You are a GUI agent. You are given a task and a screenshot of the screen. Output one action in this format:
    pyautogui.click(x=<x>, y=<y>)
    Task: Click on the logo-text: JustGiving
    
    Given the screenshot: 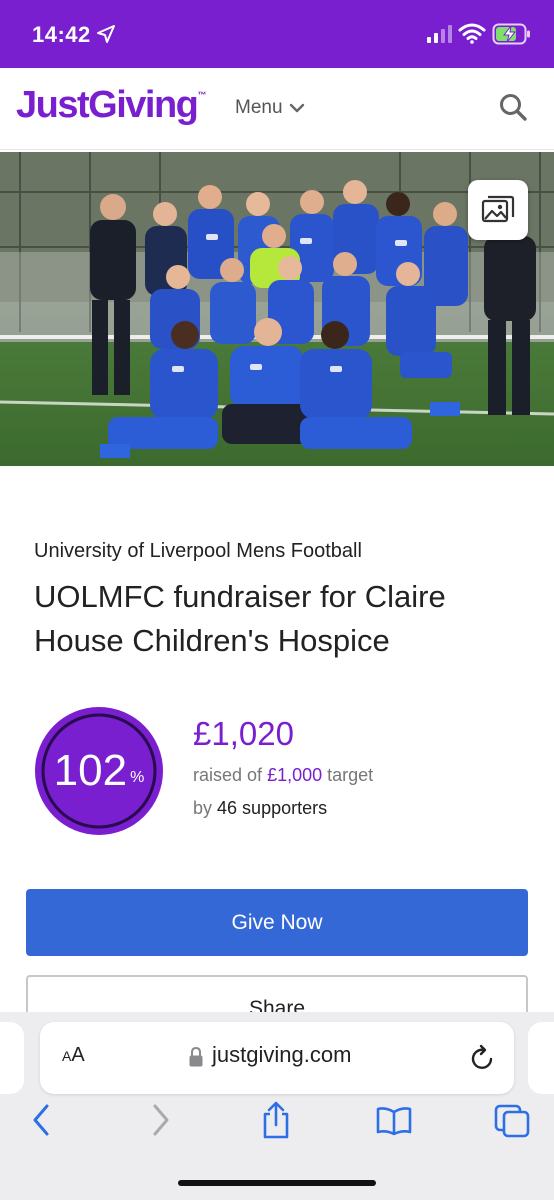 What is the action you would take?
    pyautogui.click(x=107, y=105)
    